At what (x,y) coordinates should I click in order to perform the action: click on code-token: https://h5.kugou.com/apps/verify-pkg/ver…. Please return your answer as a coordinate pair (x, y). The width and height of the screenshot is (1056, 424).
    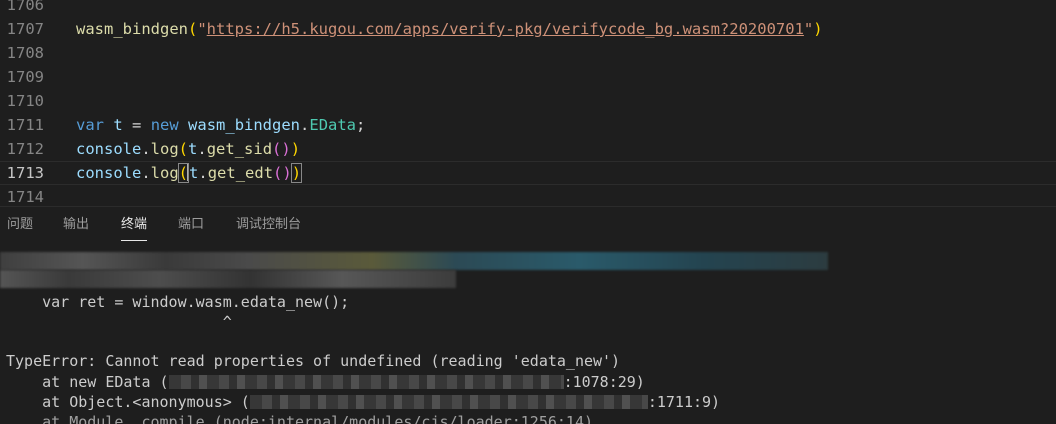
    Looking at the image, I should click on (505, 29).